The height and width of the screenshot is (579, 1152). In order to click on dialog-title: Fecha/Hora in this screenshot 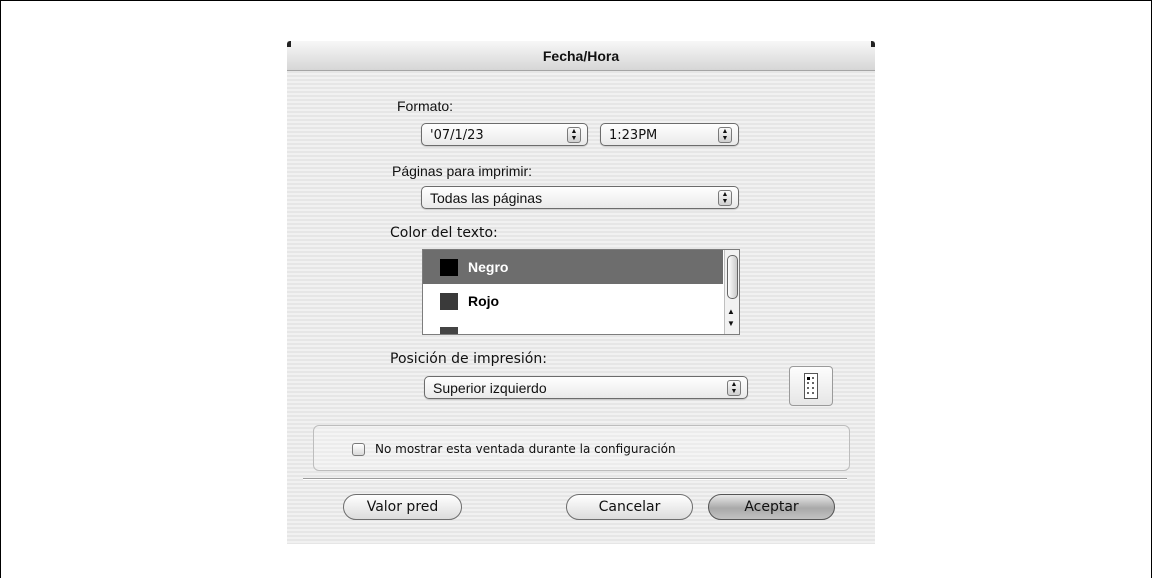, I will do `click(581, 56)`.